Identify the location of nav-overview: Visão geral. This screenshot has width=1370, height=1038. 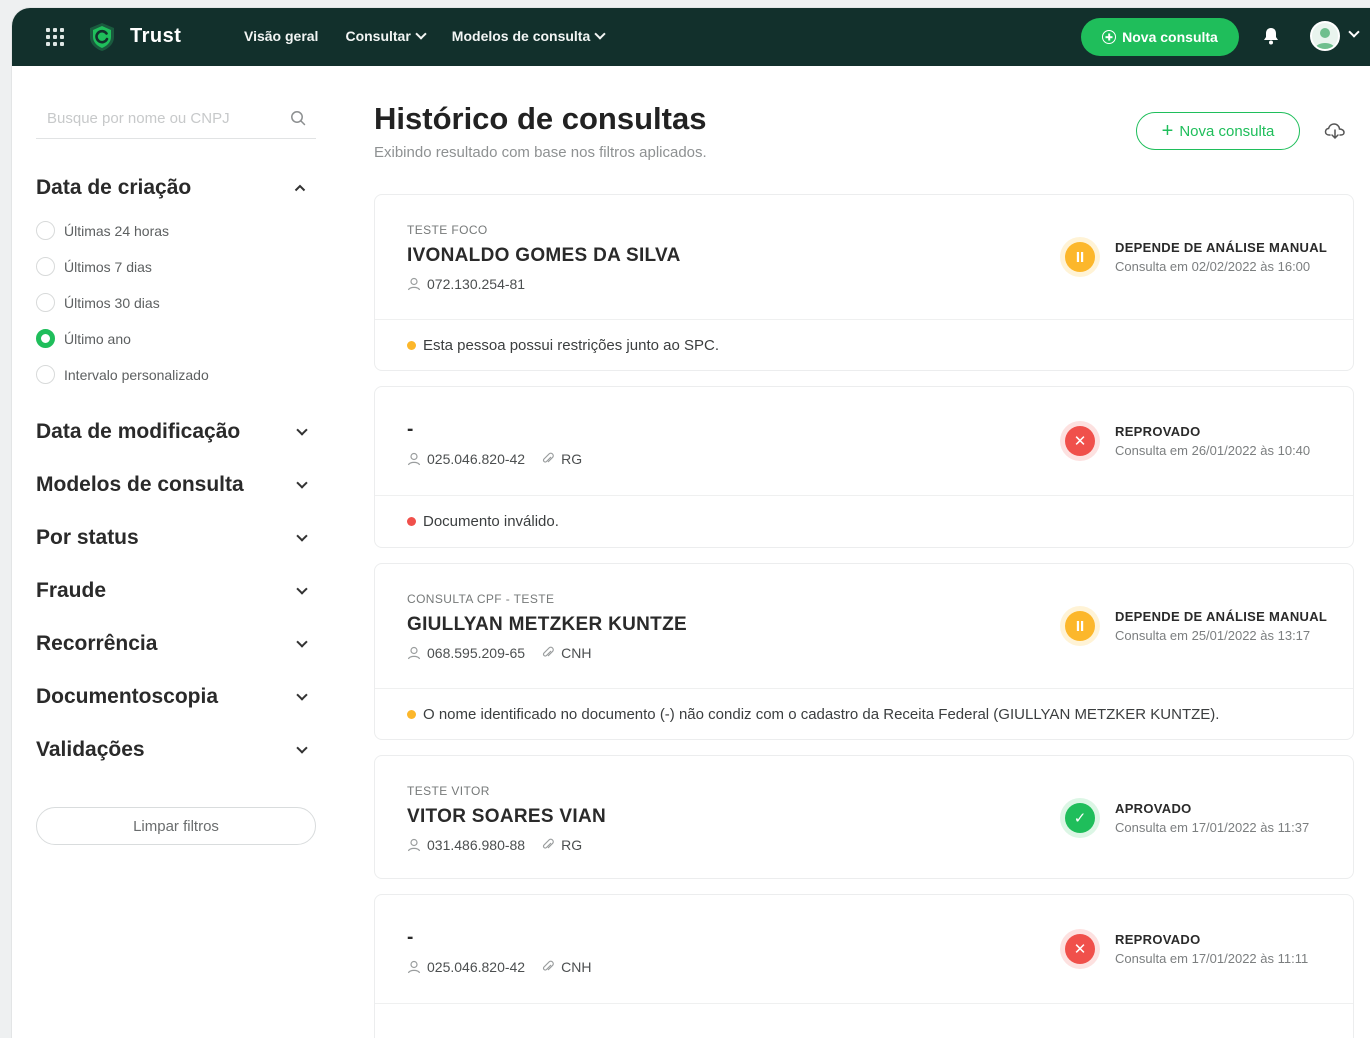
(281, 36).